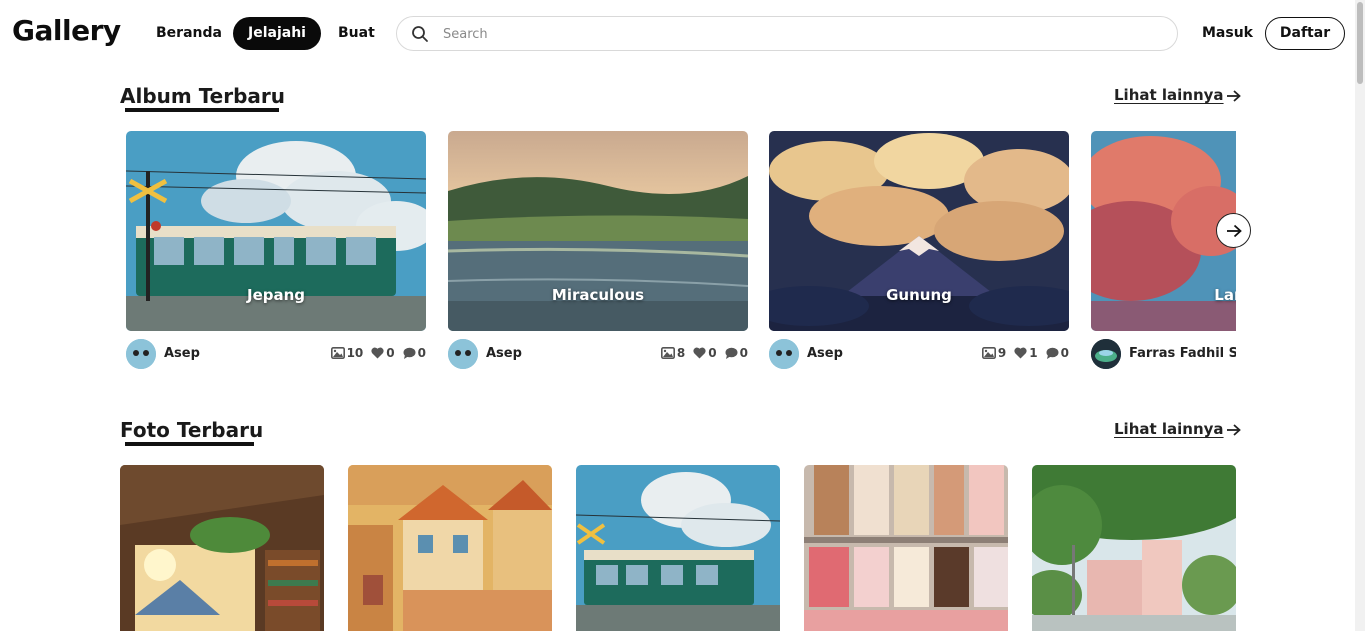 This screenshot has height=631, width=1365. What do you see at coordinates (1225, 295) in the screenshot?
I see `album-name: Langit` at bounding box center [1225, 295].